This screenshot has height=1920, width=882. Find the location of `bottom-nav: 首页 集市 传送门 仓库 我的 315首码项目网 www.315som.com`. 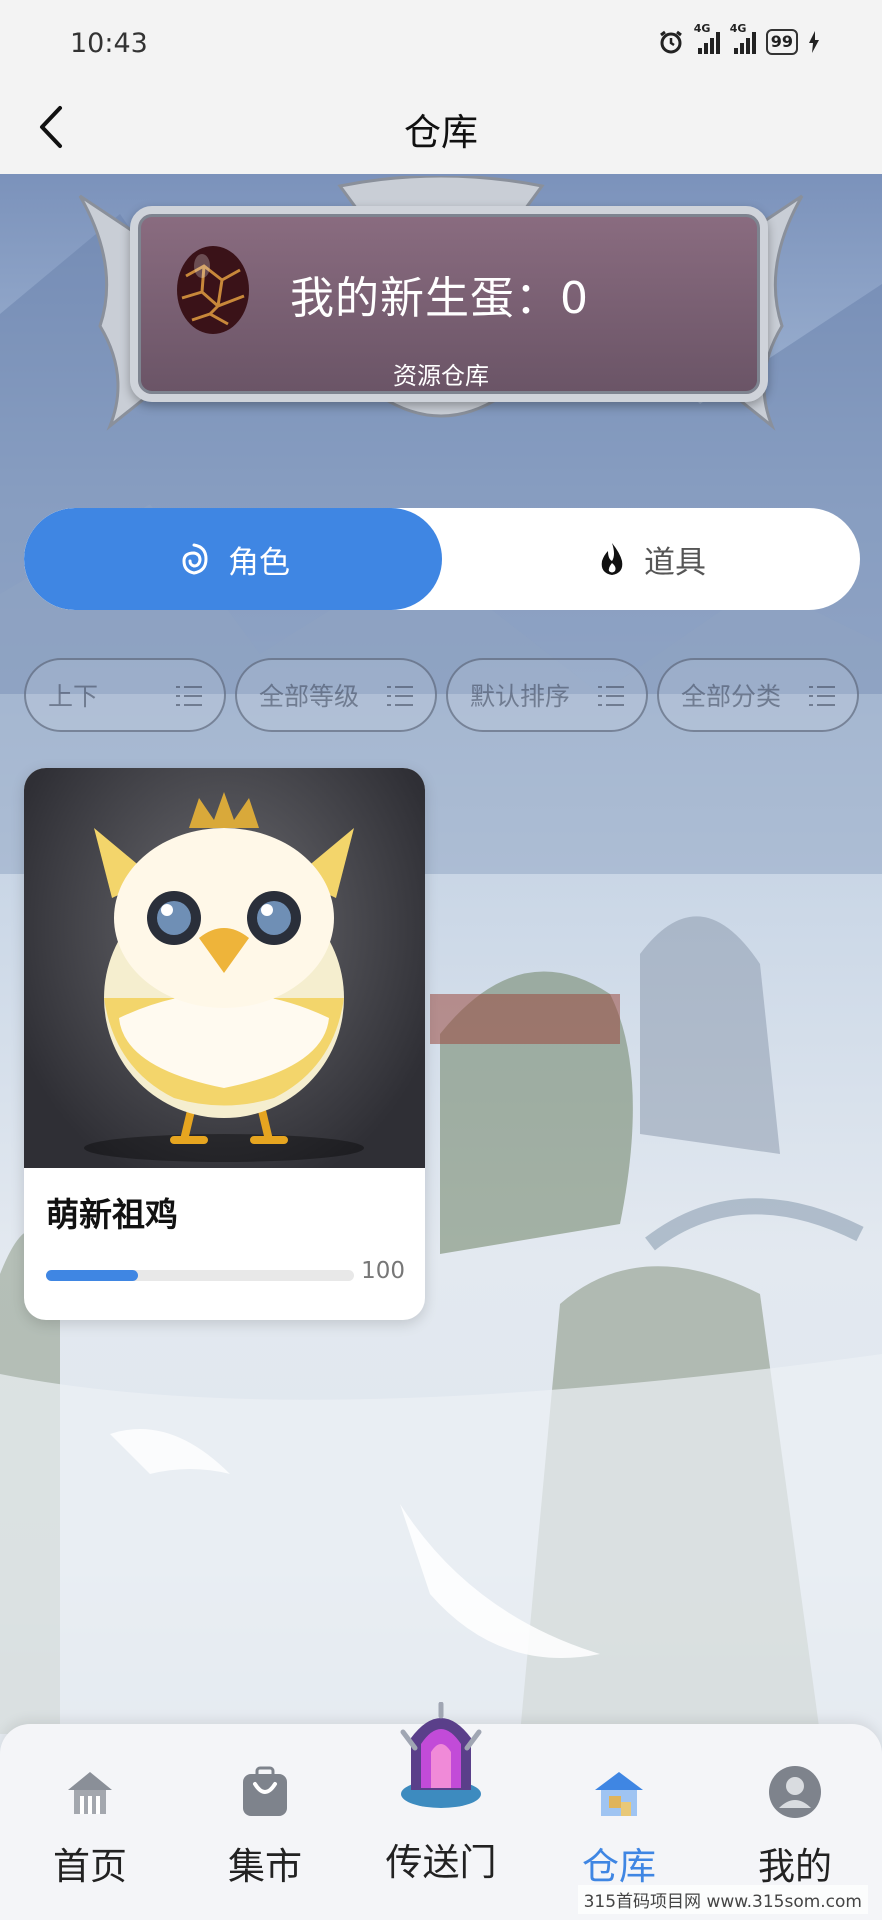

bottom-nav: 首页 集市 传送门 仓库 我的 315首码项目网 www.315som.com is located at coordinates (441, 1811).